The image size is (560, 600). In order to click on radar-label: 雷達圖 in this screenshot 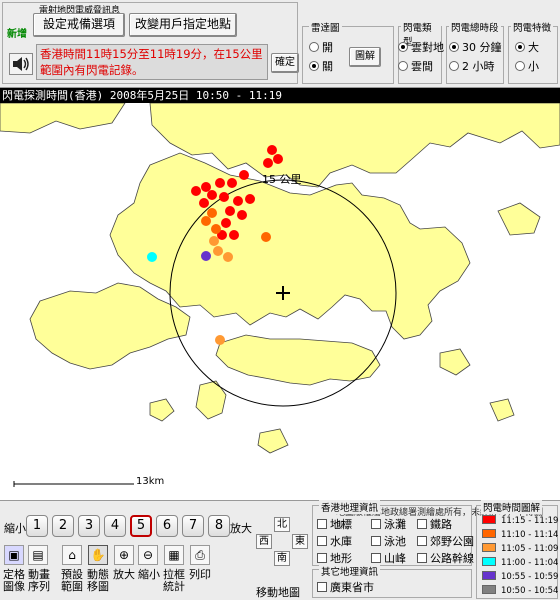, I will do `click(325, 27)`.